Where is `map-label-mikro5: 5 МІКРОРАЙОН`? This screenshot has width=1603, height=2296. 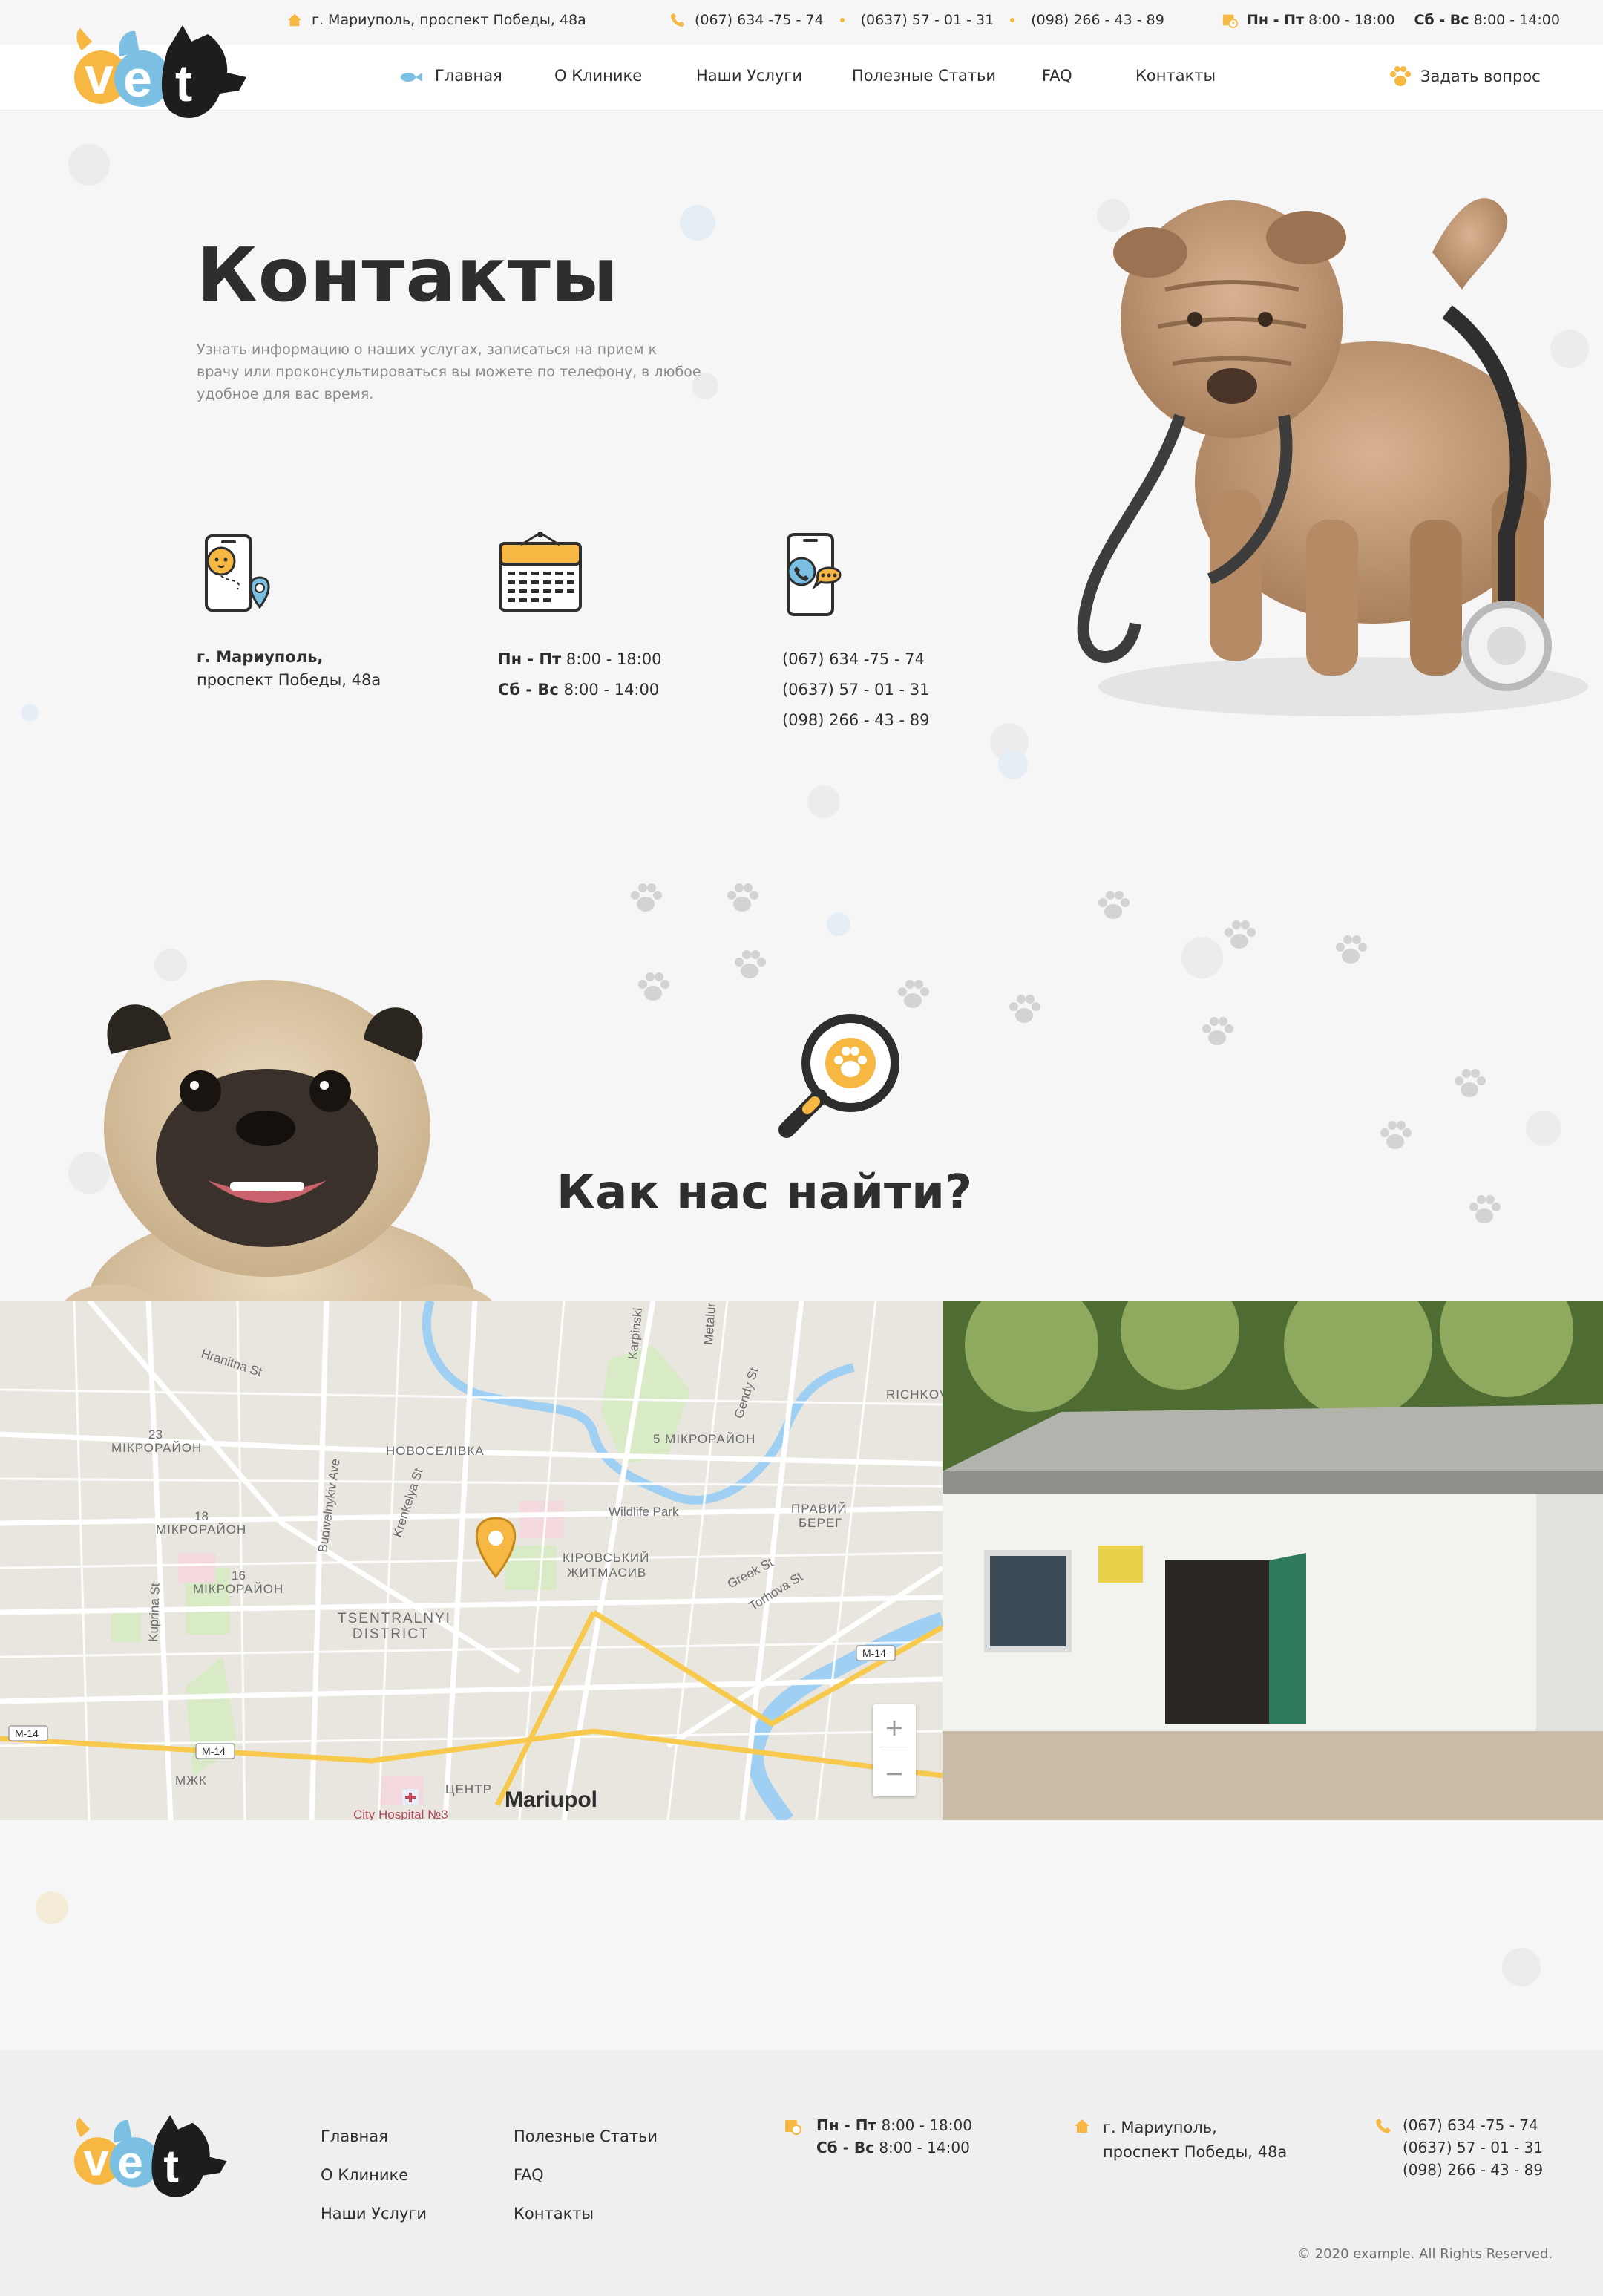 map-label-mikro5: 5 МІКРОРАЙОН is located at coordinates (704, 1439).